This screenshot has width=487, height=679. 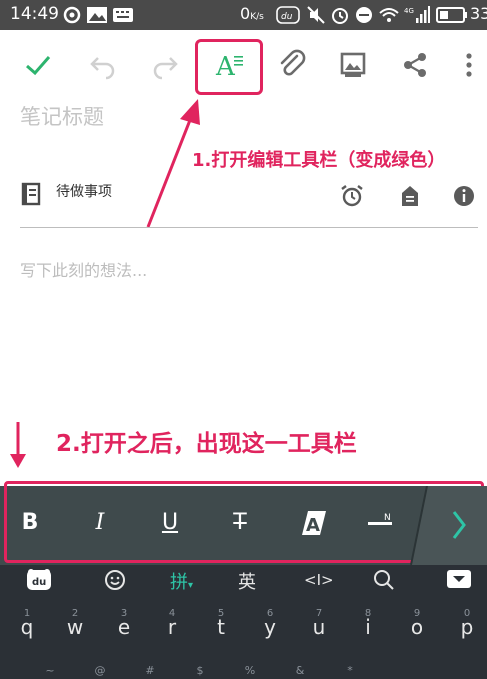 I want to click on font-button-highlight, so click(x=229, y=67).